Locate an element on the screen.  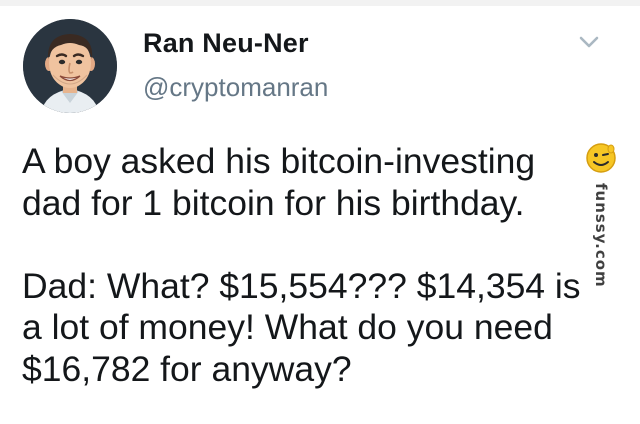
top-divider is located at coordinates (320, 3).